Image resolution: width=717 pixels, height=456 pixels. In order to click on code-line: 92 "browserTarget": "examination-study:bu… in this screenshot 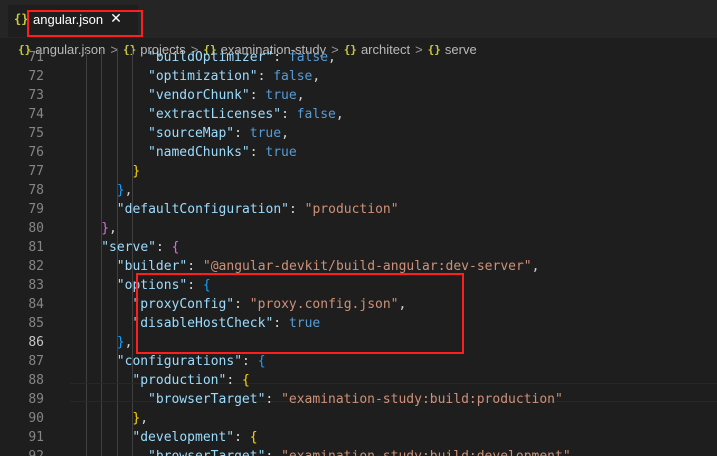, I will do `click(358, 451)`.